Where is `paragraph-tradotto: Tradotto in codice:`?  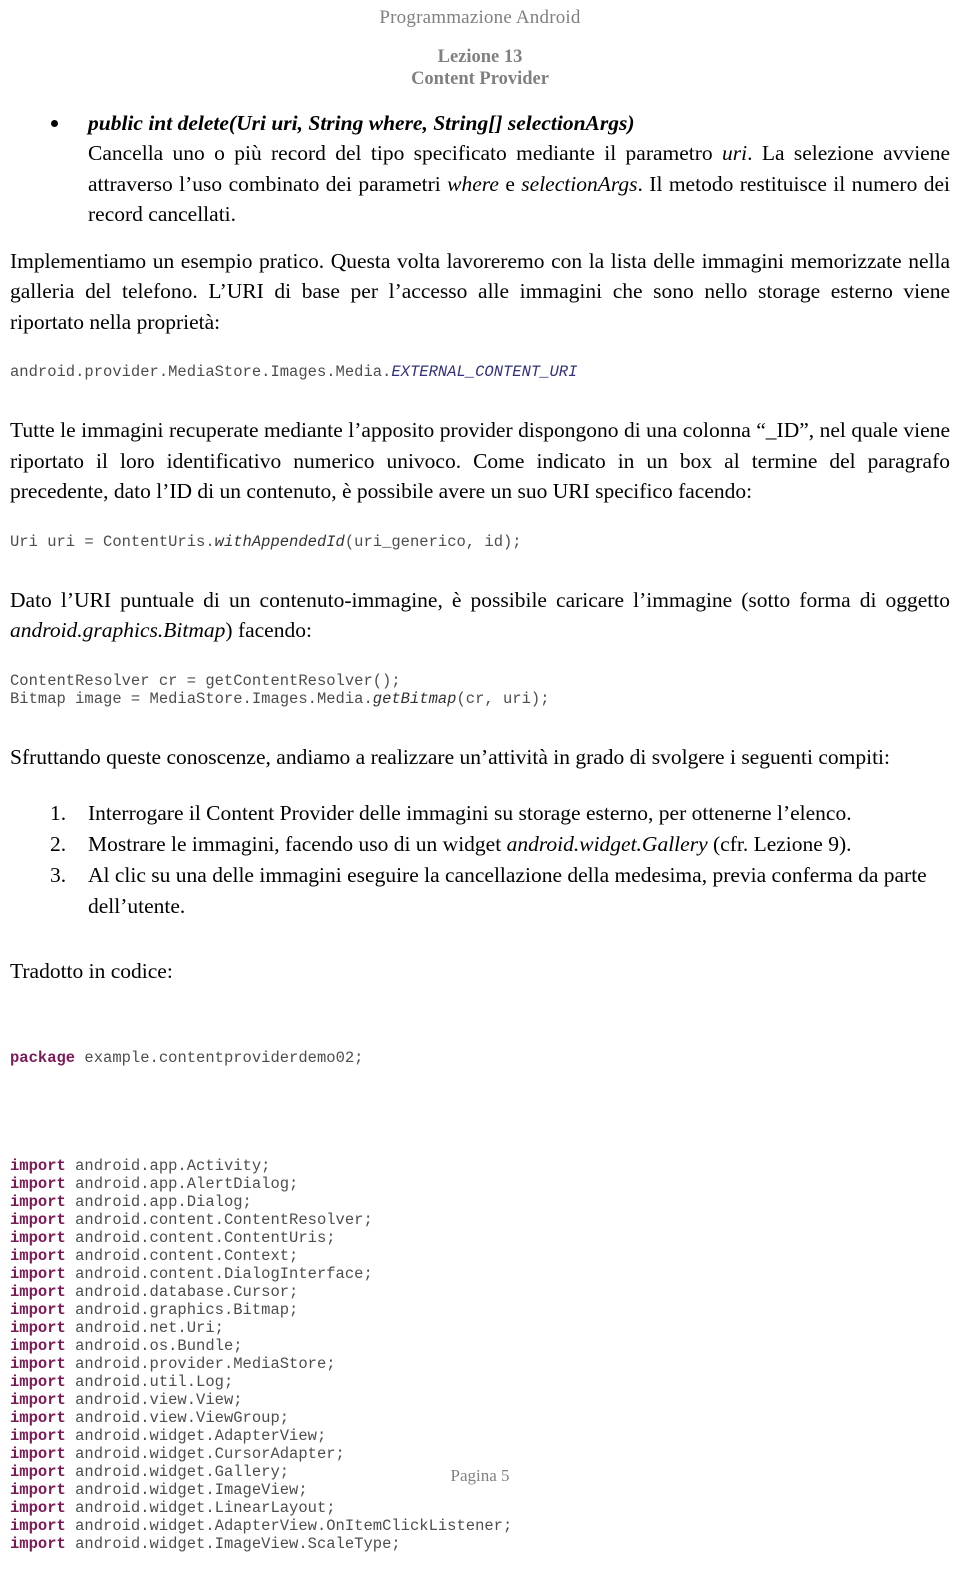
paragraph-tradotto: Tradotto in codice: is located at coordinates (91, 971).